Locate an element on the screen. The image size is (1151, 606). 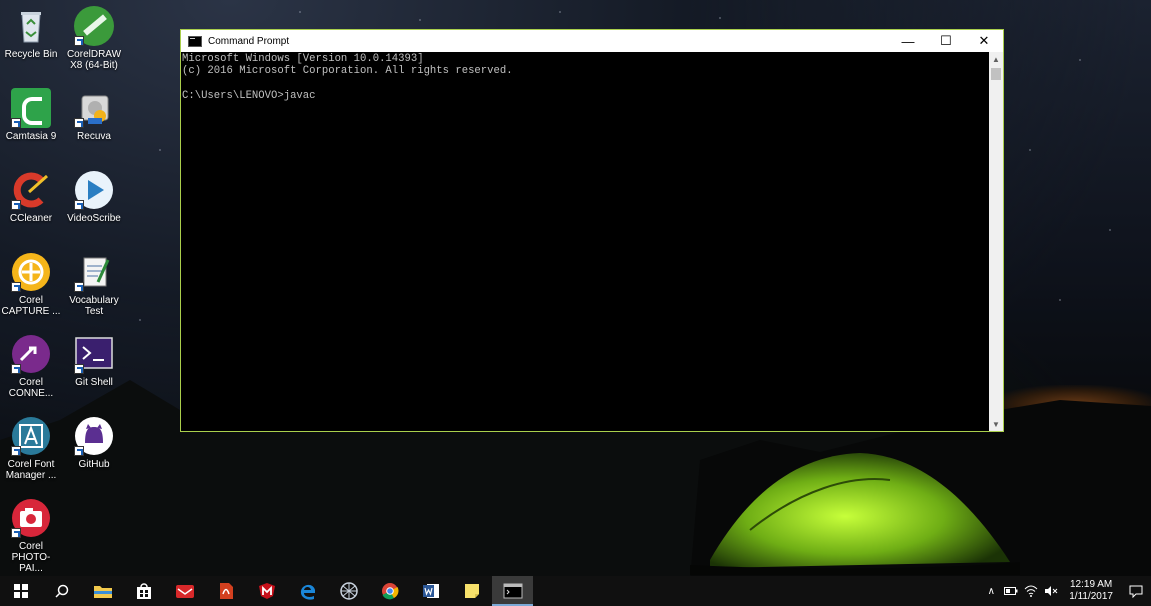
taskbar-network-app is located at coordinates (348, 591).